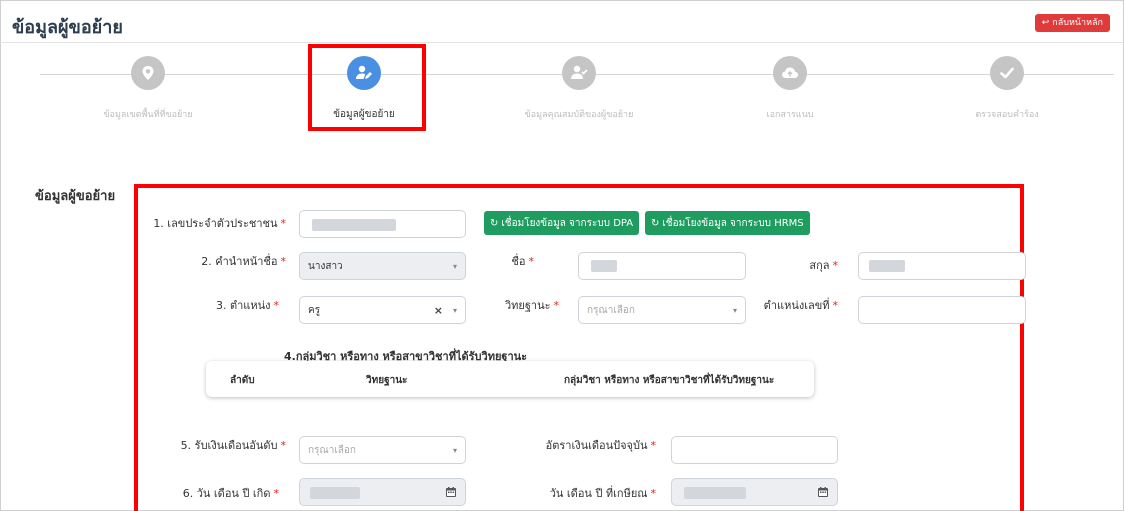 The height and width of the screenshot is (511, 1124). I want to click on salary-level-label: 5. รับเงินเดือนอันดับ *, so click(233, 445).